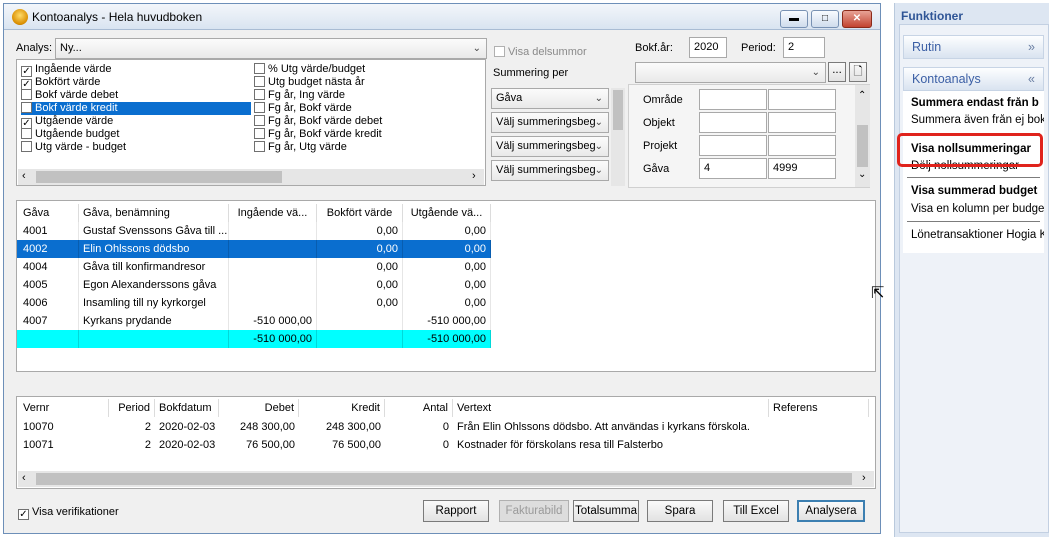 The height and width of the screenshot is (537, 1049). I want to click on visa-delsummor: Visa delsummor, so click(540, 52).